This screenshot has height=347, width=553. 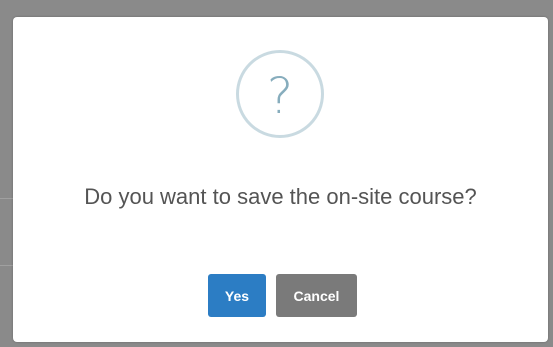 I want to click on question-mark-glyph: ?, so click(x=280, y=96).